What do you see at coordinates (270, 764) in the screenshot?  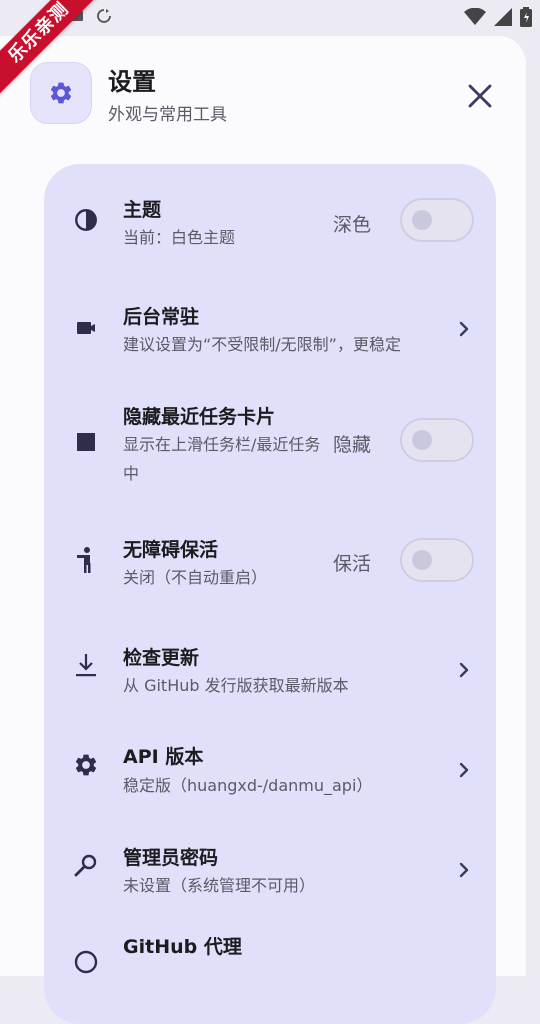 I see `setting-api-version: API 版本 稳定版（huangxd-/danmu_api）` at bounding box center [270, 764].